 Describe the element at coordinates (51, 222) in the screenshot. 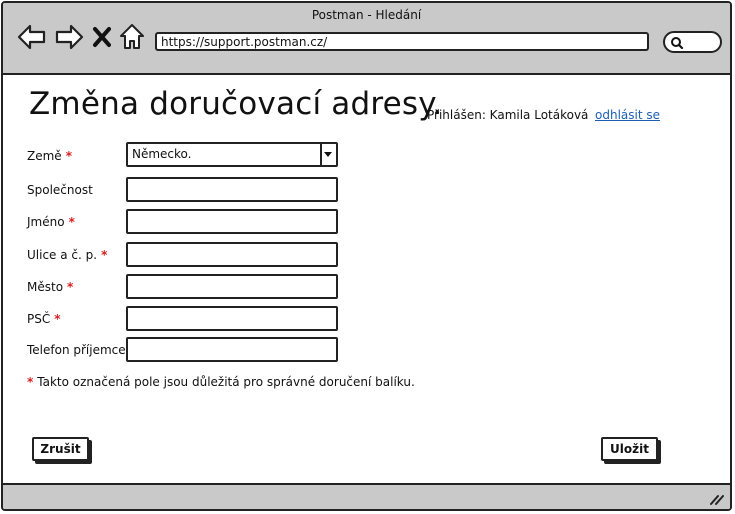

I see `name-label: Jméno *` at that location.